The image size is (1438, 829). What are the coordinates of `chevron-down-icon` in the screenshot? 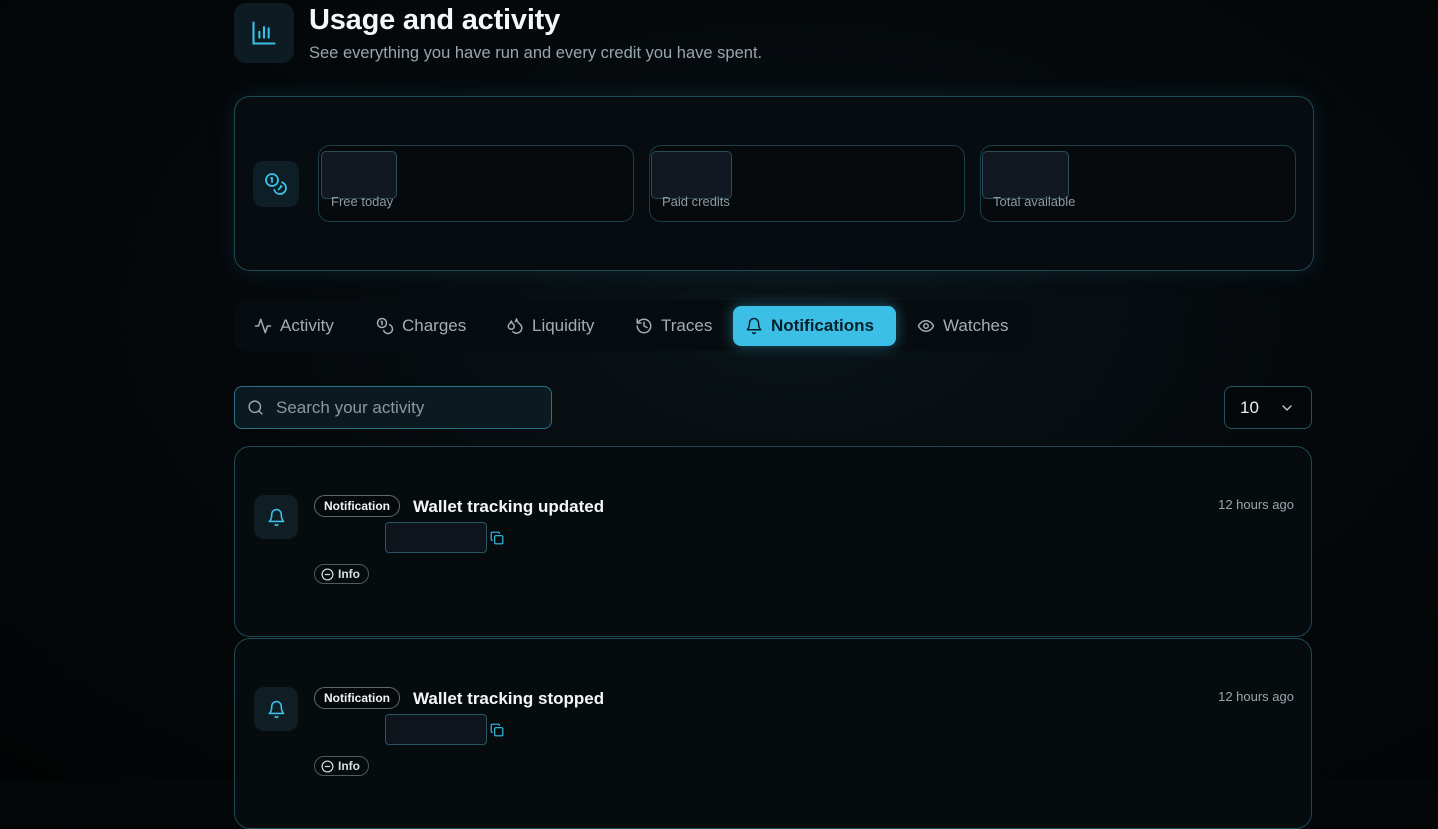 It's located at (1287, 407).